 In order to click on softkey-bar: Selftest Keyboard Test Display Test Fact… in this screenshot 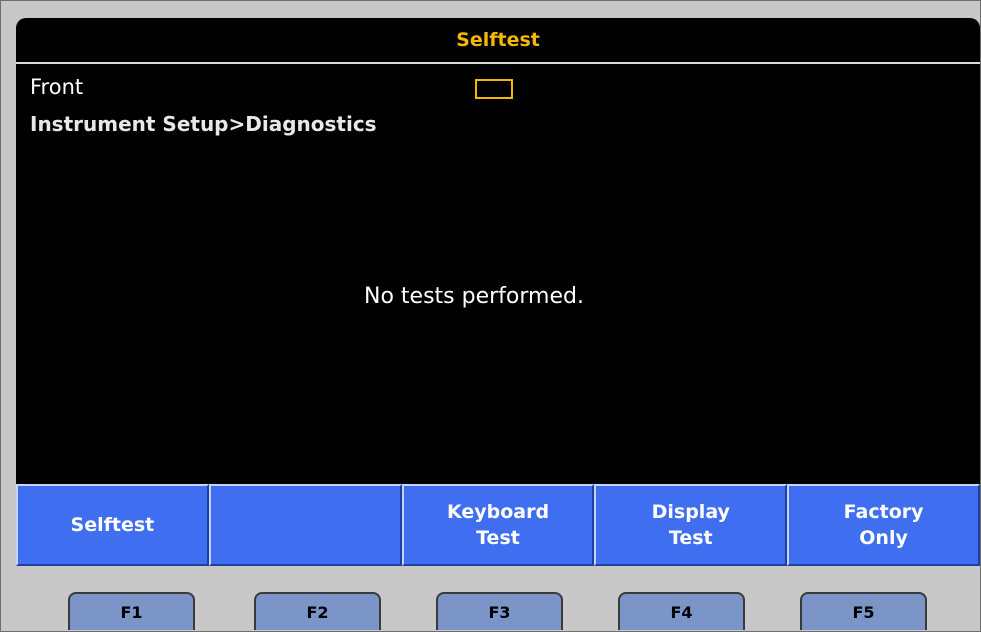, I will do `click(498, 525)`.